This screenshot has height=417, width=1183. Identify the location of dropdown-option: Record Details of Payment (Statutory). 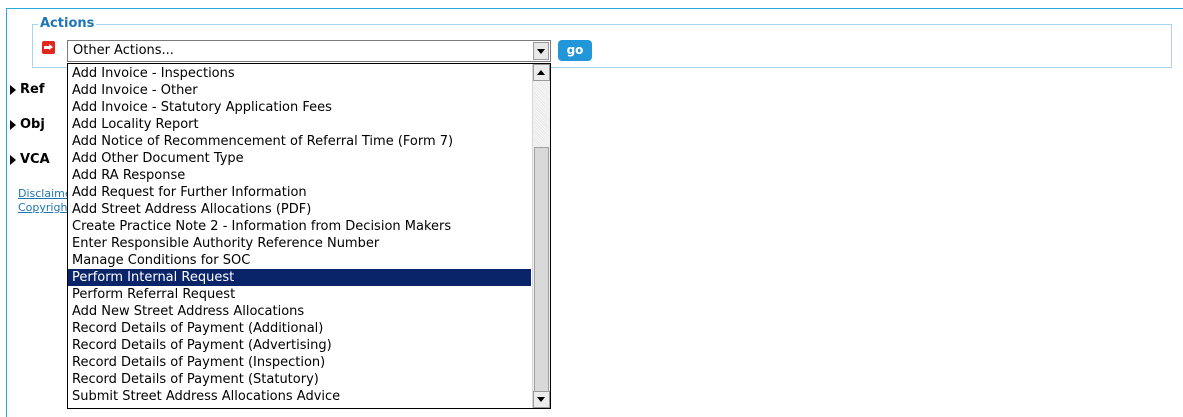
(299, 379).